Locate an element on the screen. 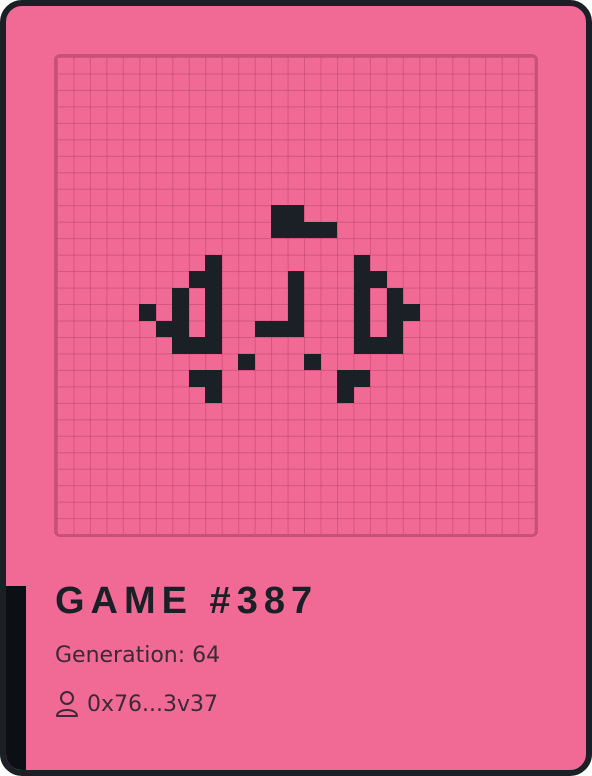  owner-info: 0x76...3v37 is located at coordinates (136, 704).